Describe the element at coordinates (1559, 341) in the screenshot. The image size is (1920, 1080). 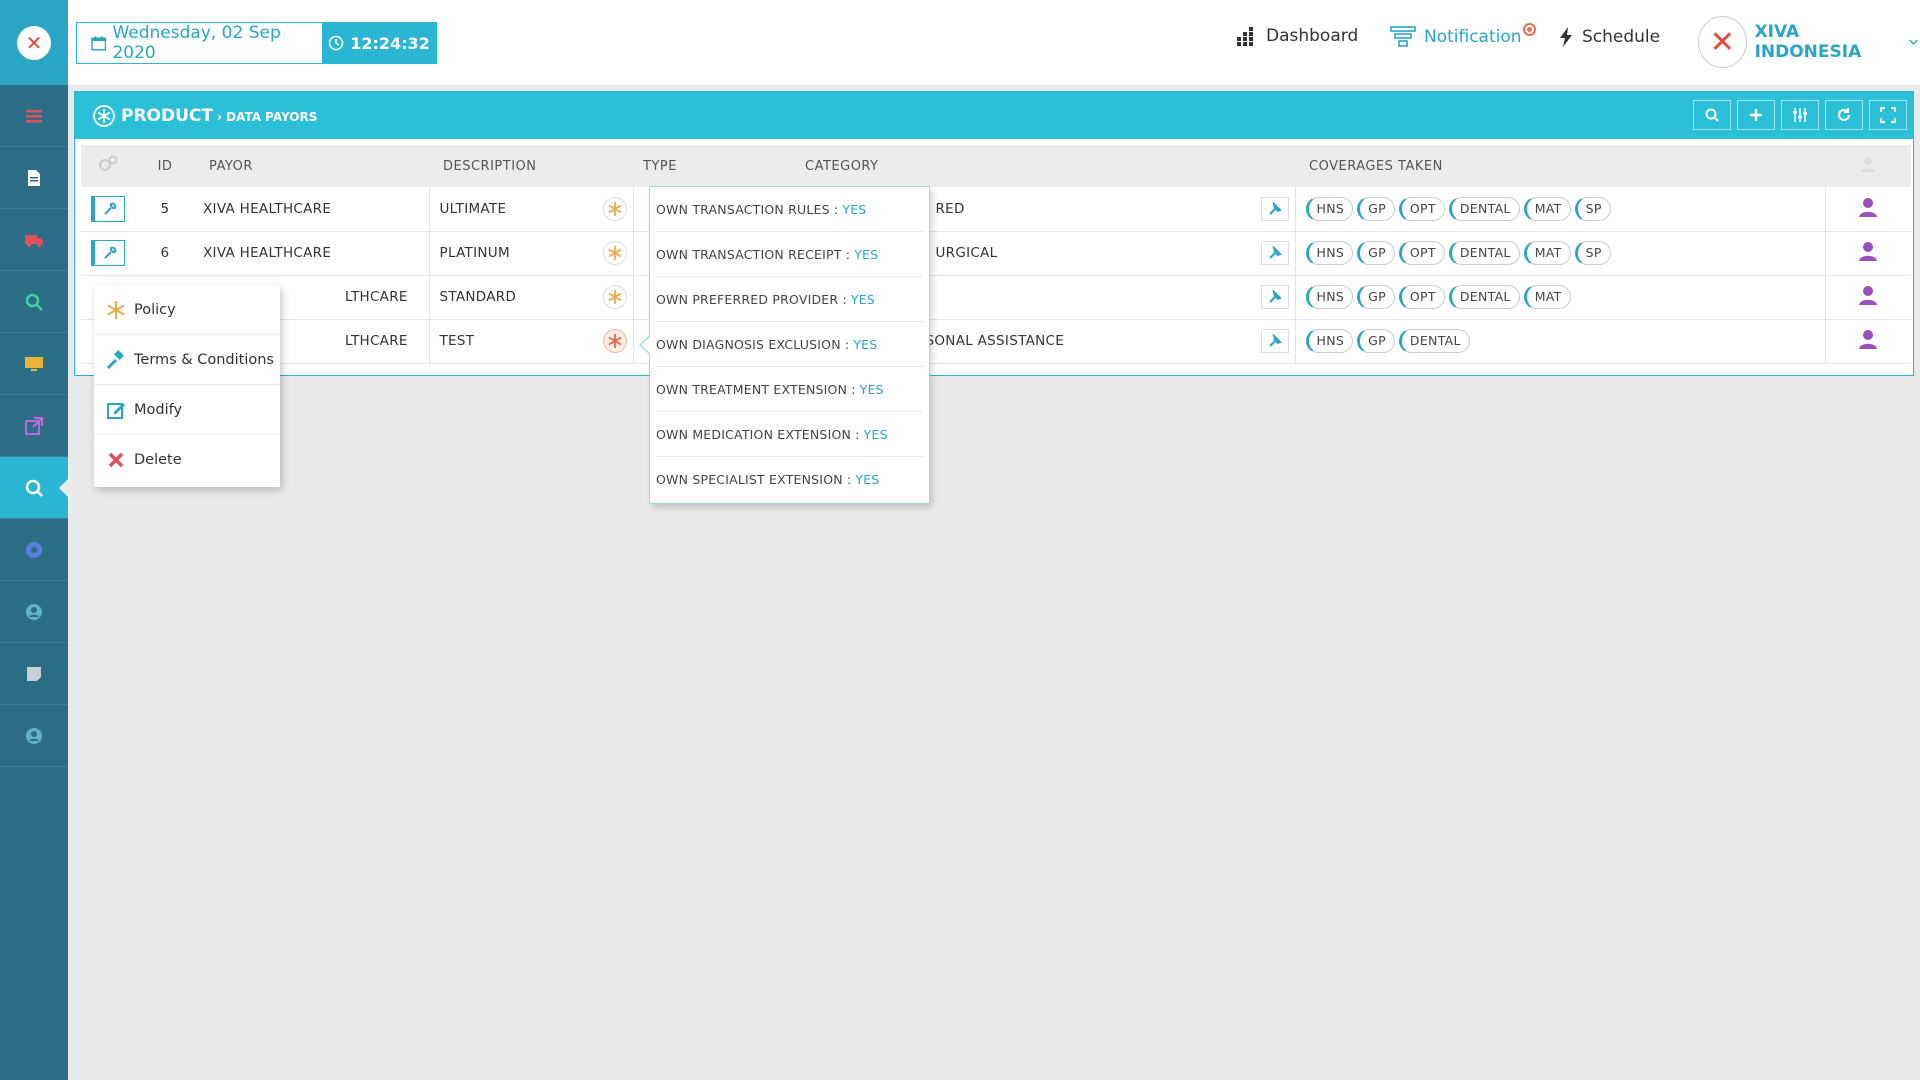
I see `cell-coverages: HNS GP DENTAL` at that location.